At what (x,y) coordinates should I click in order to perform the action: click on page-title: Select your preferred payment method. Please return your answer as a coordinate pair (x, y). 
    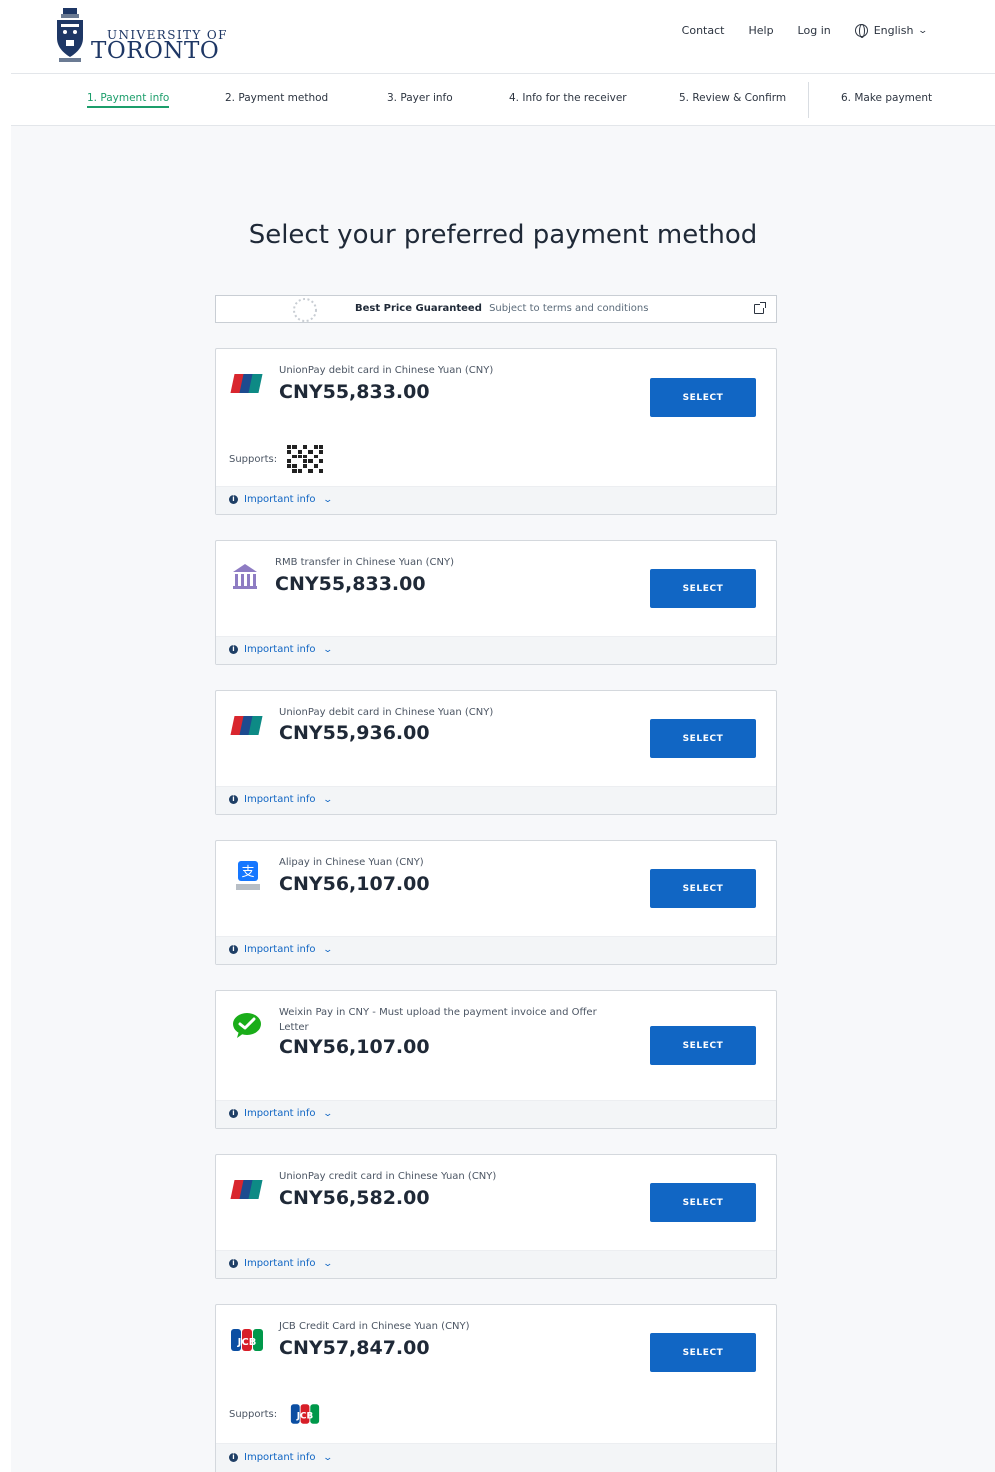
    Looking at the image, I should click on (503, 235).